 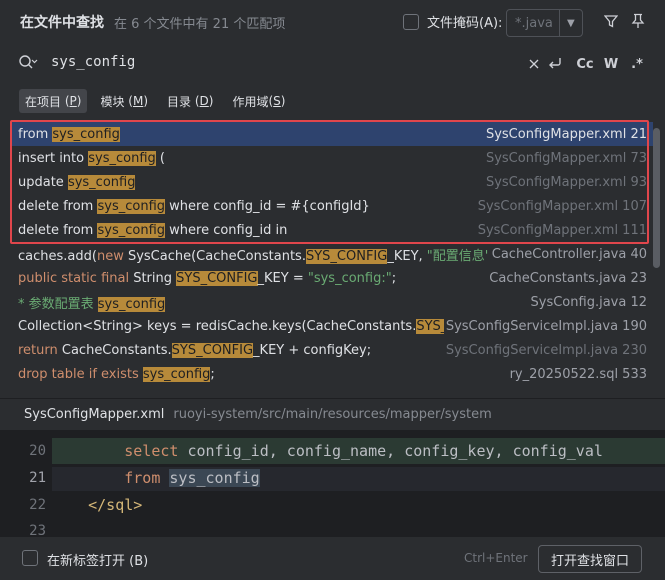 I want to click on whole-word-toggle: W, so click(x=611, y=64).